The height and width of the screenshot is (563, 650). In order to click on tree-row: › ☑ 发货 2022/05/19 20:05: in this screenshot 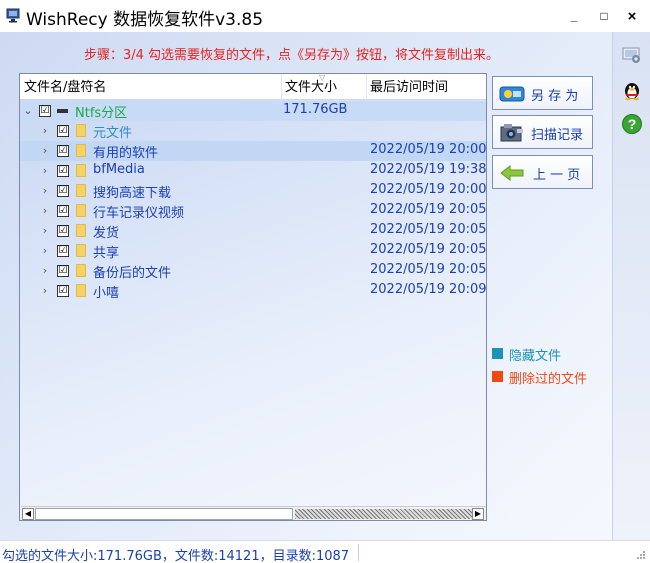, I will do `click(253, 231)`.